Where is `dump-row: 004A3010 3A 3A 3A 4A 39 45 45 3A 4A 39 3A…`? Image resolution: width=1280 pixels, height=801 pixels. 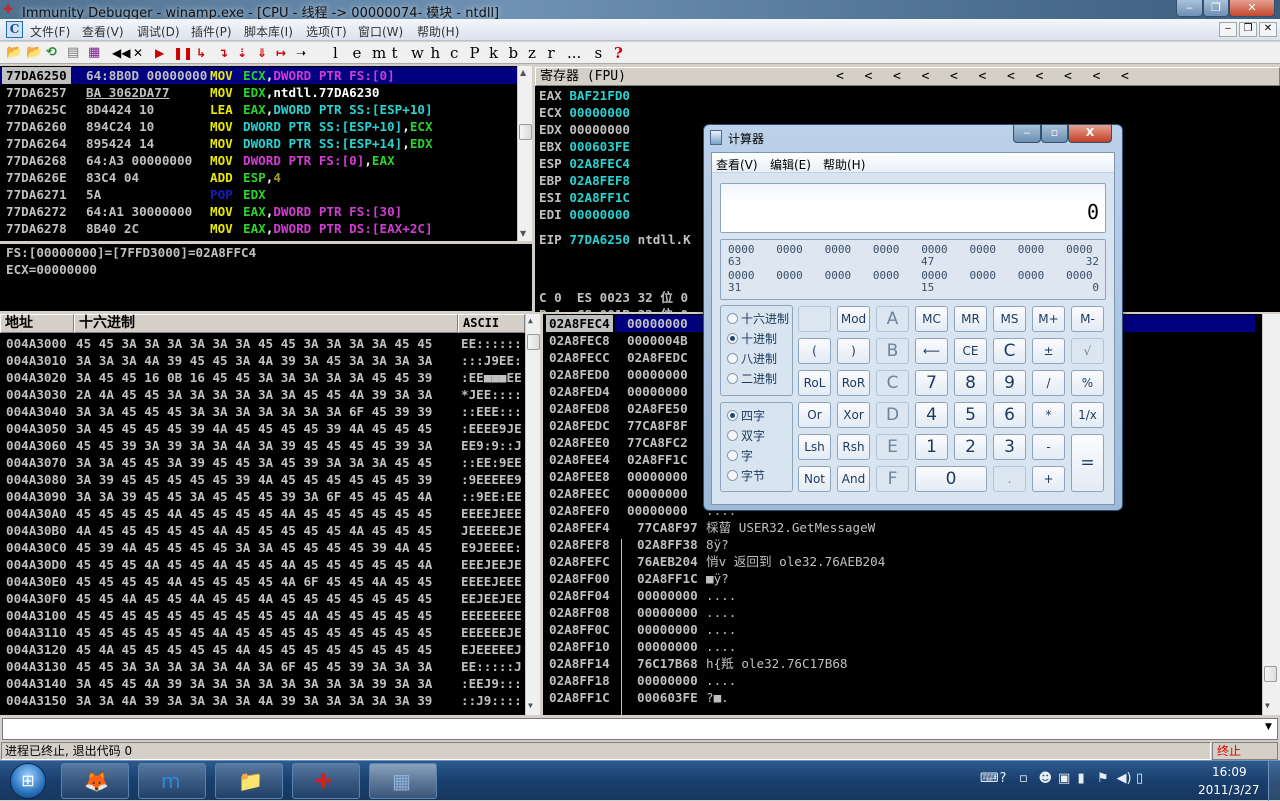 dump-row: 004A3010 3A 3A 3A 4A 39 45 45 3A 4A 39 3A… is located at coordinates (262, 360).